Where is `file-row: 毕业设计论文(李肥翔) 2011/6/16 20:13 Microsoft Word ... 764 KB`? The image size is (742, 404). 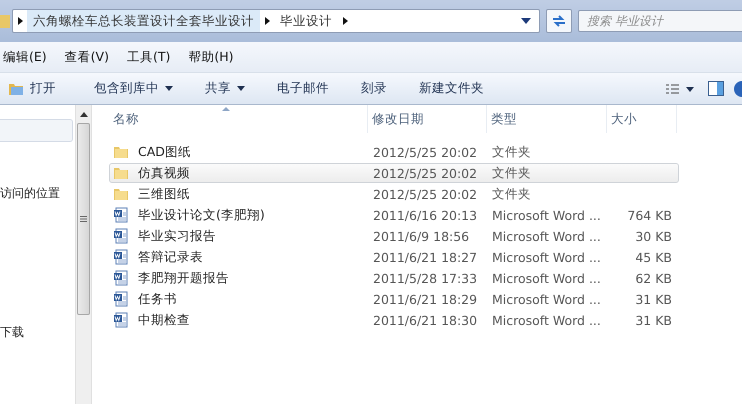 file-row: 毕业设计论文(李肥翔) 2011/6/16 20:13 Microsoft Word ... 764 KB is located at coordinates (394, 215).